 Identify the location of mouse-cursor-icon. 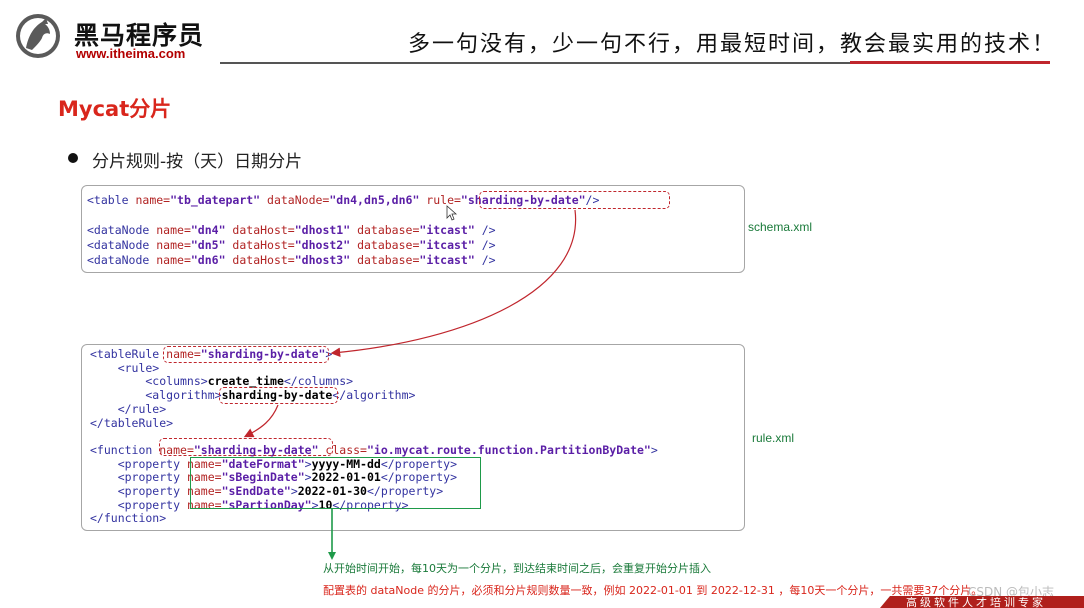
(452, 213).